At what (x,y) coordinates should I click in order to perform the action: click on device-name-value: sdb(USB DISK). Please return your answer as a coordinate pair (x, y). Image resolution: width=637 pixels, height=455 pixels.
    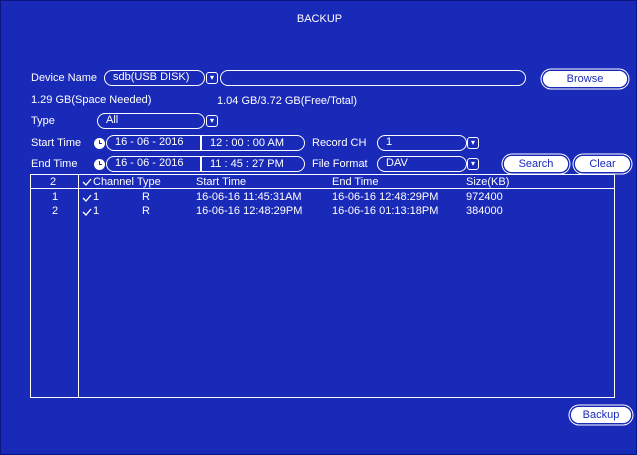
    Looking at the image, I should click on (151, 77).